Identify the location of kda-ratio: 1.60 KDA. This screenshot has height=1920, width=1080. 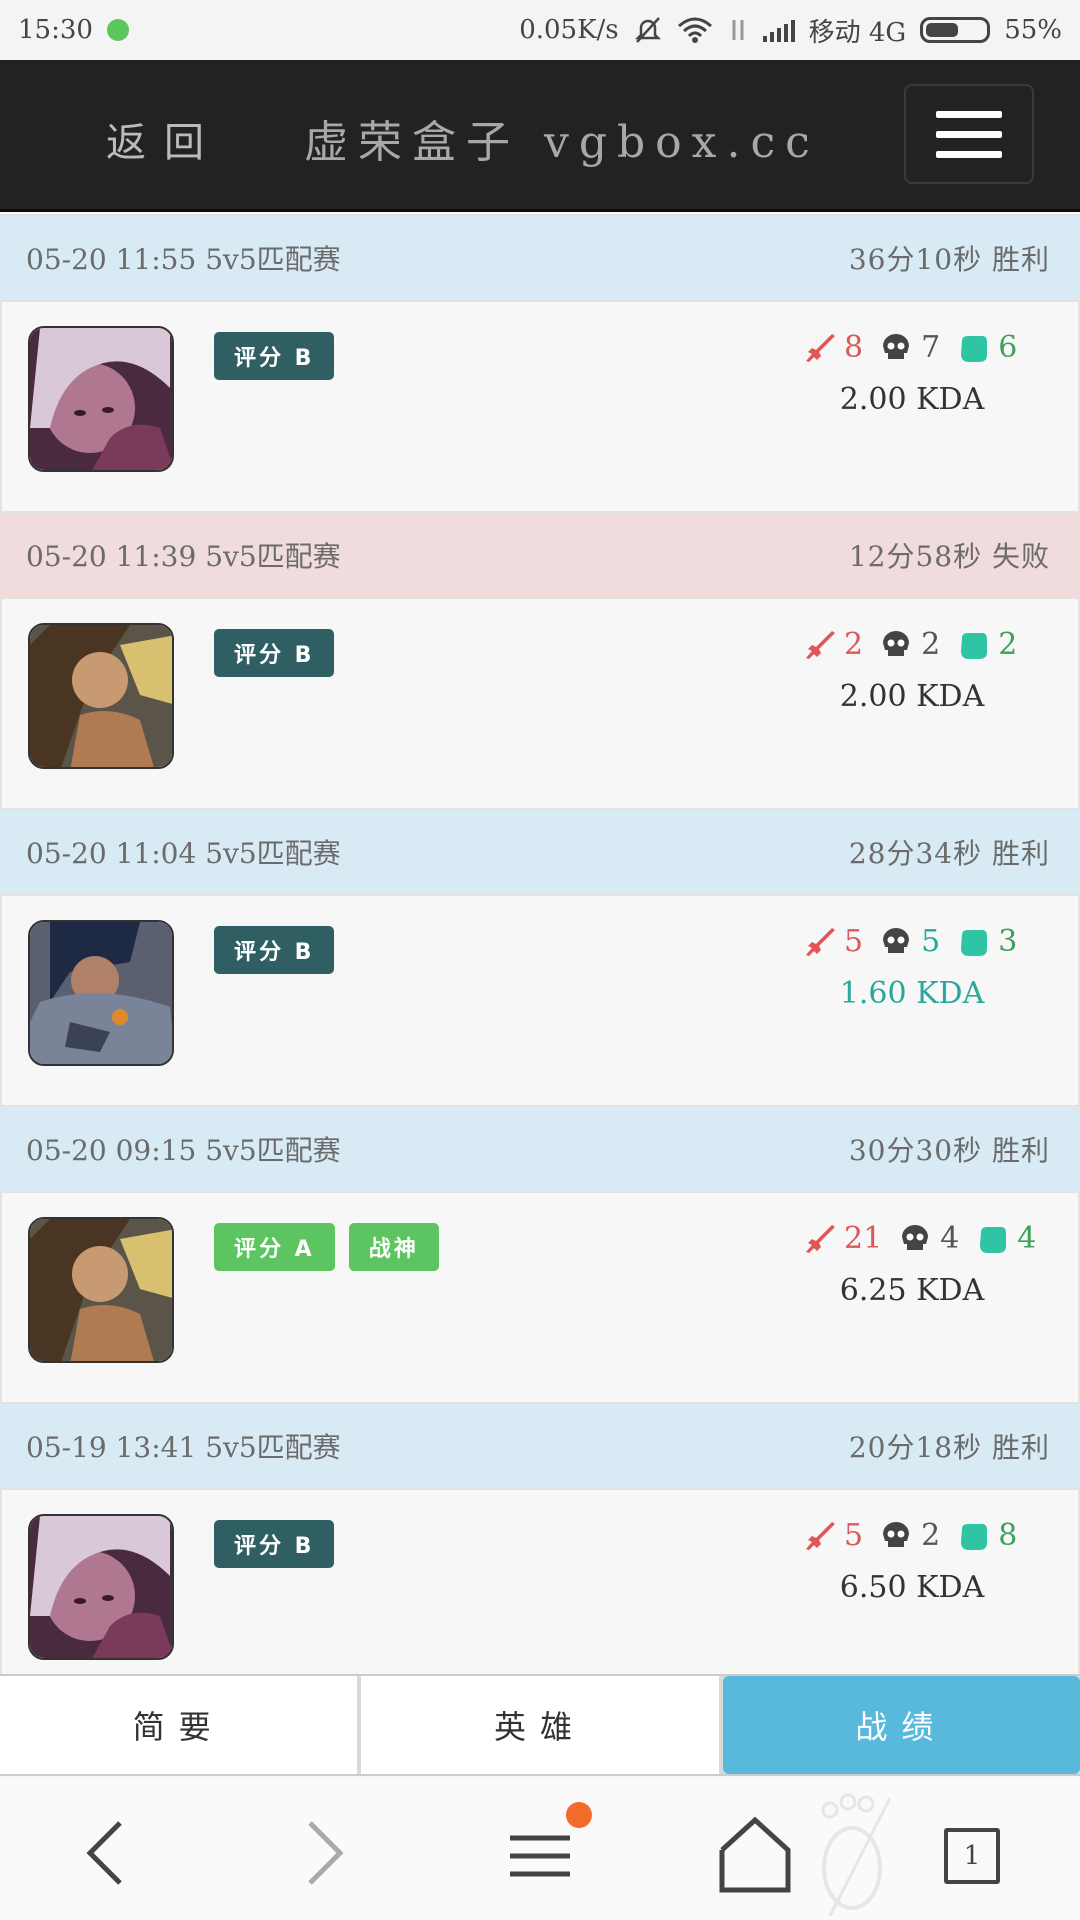
(912, 993).